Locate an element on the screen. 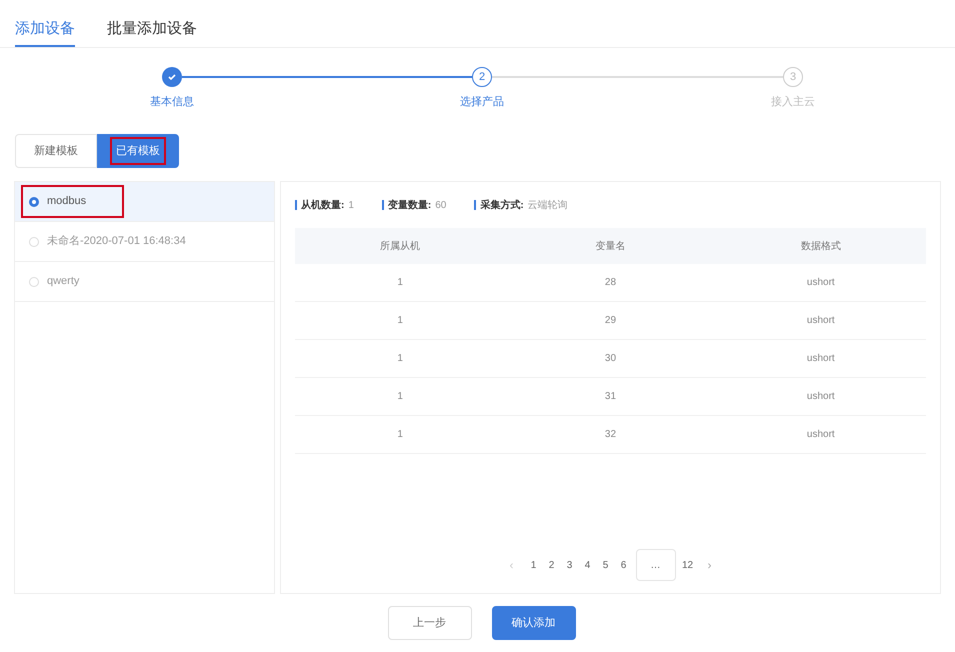 This screenshot has height=652, width=955. step-label: 接入主云 is located at coordinates (793, 102).